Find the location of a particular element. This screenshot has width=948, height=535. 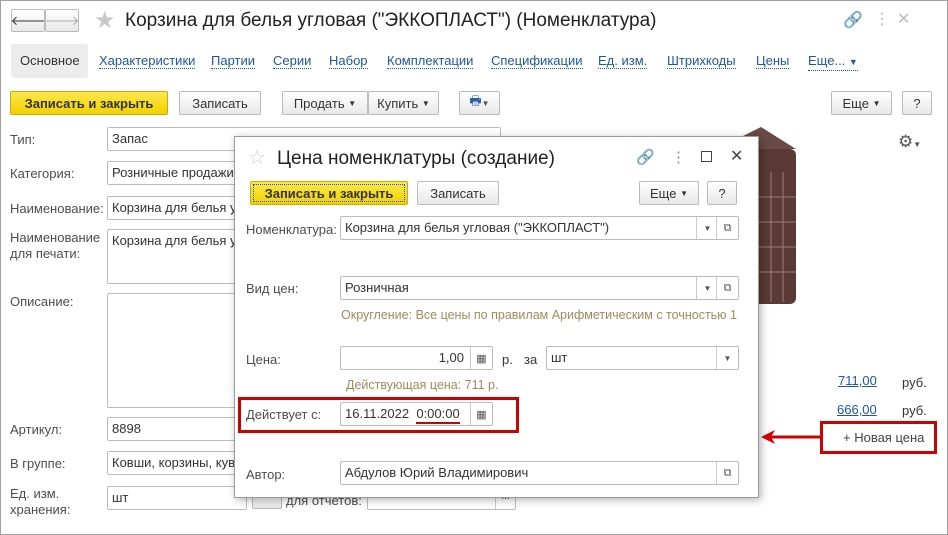

favorite-star-icon: ★ is located at coordinates (105, 20).